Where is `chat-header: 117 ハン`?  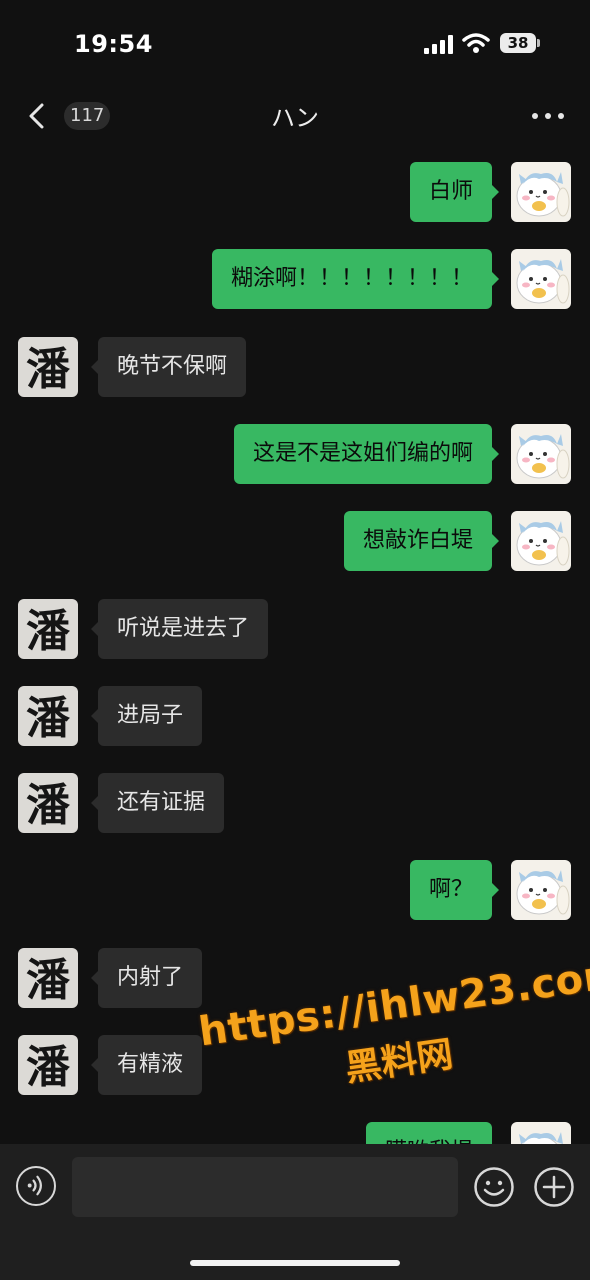 chat-header: 117 ハン is located at coordinates (295, 116).